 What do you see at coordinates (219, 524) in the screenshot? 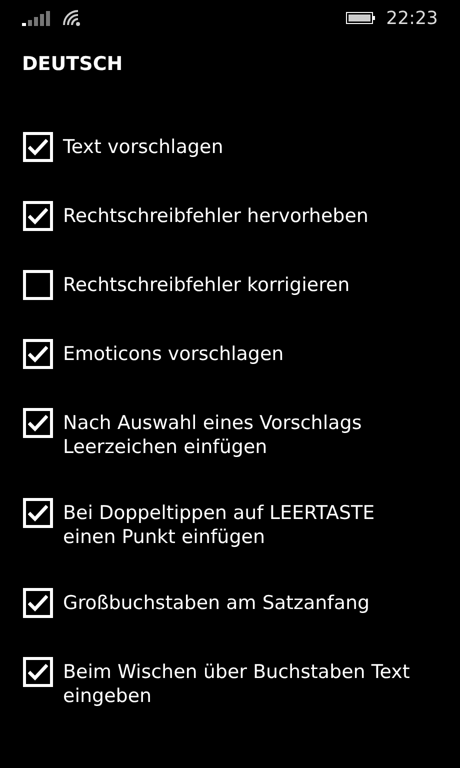
I see `option-label: Bei Doppeltippen auf LEERTASTE einen Punkt einfügen` at bounding box center [219, 524].